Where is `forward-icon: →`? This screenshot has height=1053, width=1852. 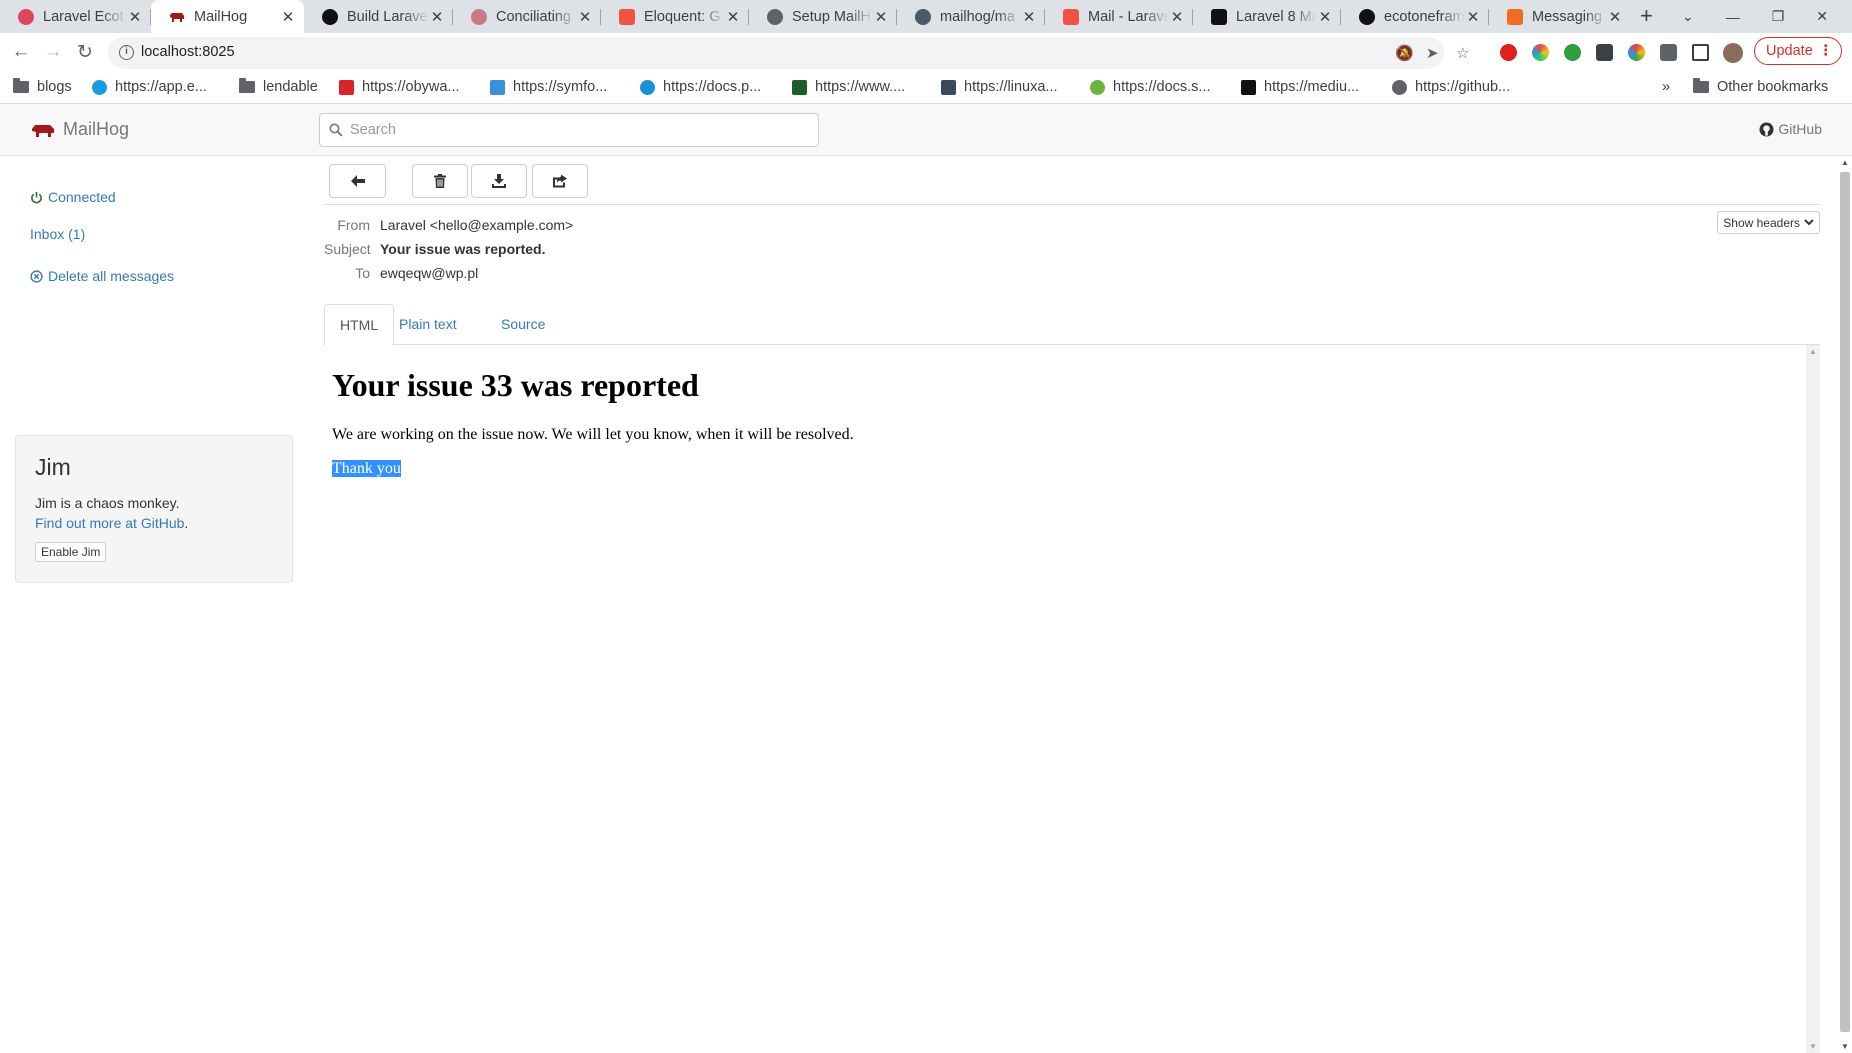 forward-icon: → is located at coordinates (53, 52).